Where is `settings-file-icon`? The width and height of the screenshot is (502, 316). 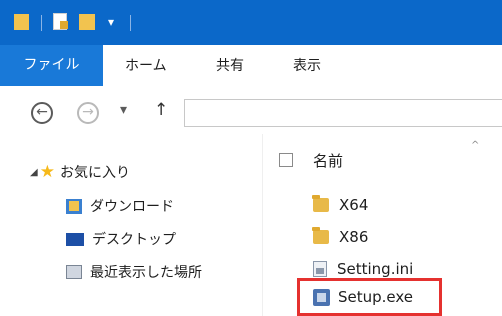
settings-file-icon is located at coordinates (320, 269).